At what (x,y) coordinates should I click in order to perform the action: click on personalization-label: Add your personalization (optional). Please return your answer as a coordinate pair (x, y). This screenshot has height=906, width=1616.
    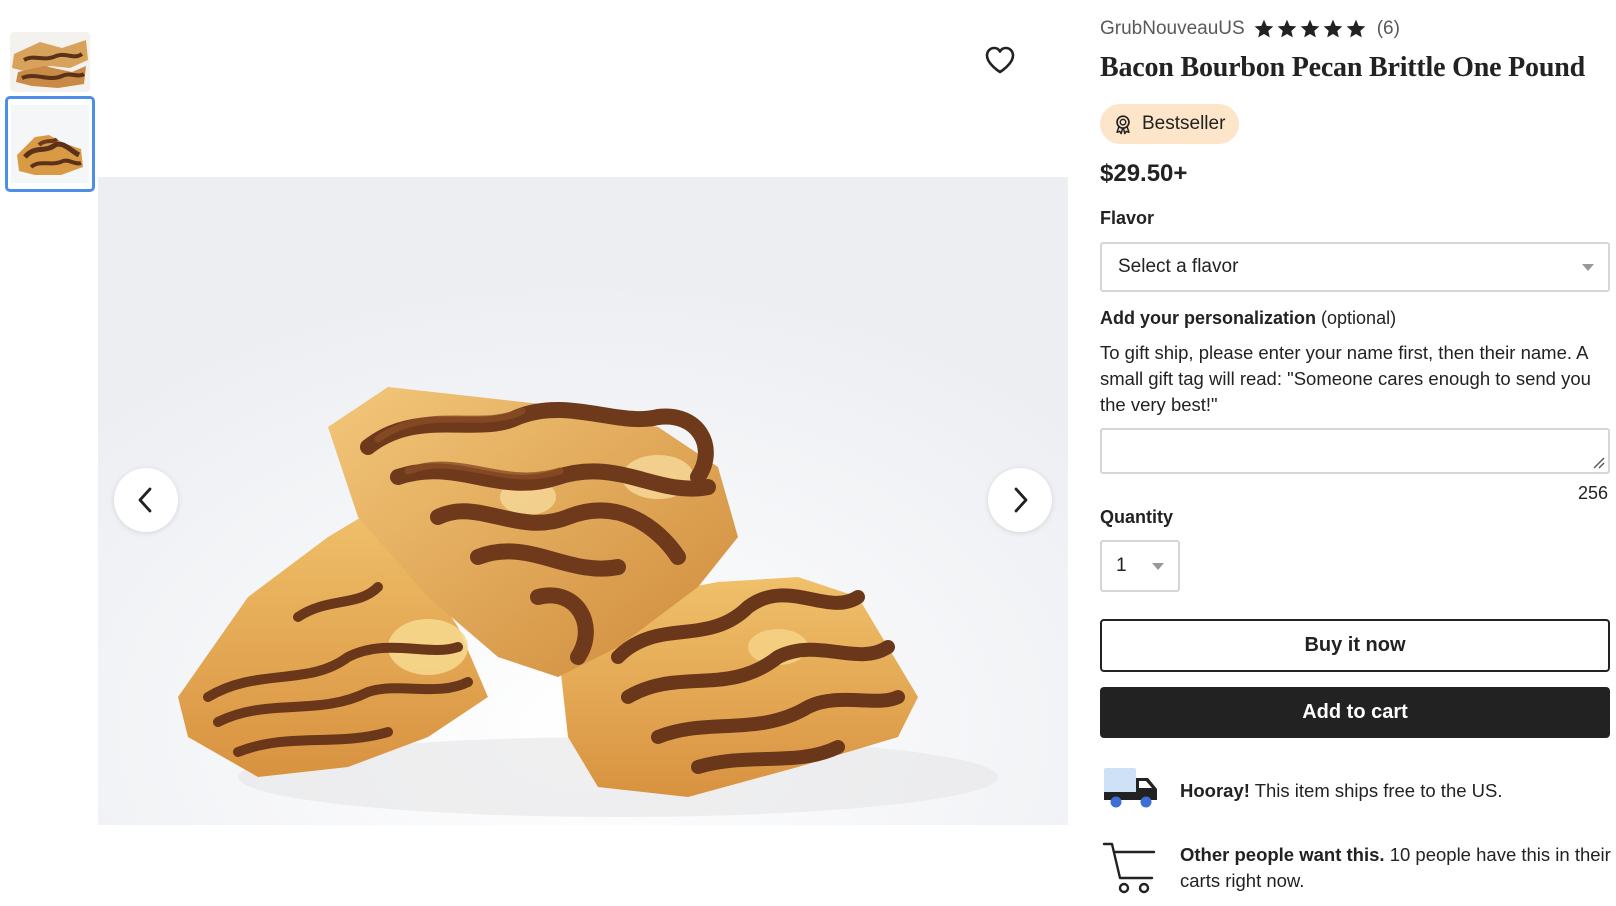
    Looking at the image, I should click on (1248, 318).